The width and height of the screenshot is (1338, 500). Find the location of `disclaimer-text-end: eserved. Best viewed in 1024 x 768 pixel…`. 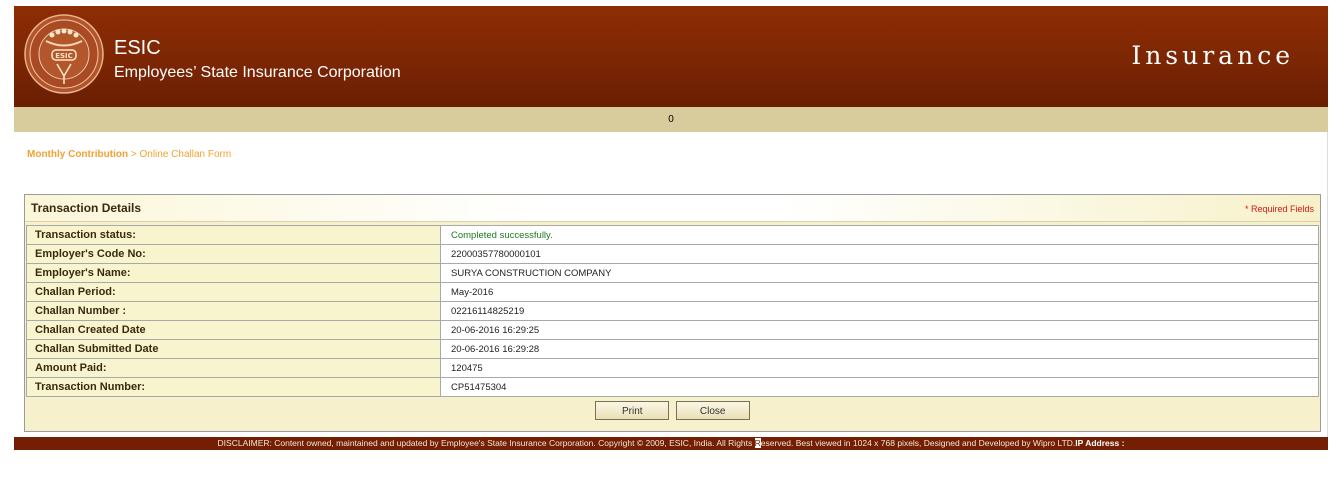

disclaimer-text-end: eserved. Best viewed in 1024 x 768 pixel… is located at coordinates (918, 443).